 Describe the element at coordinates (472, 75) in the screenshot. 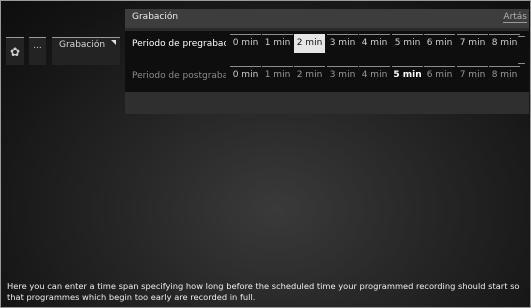

I see `post-option-7: 7 min` at that location.